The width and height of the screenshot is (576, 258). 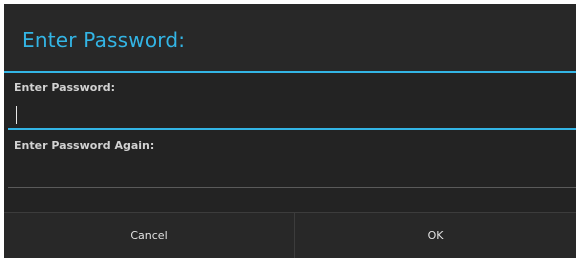 I want to click on text-caret, so click(x=16, y=115).